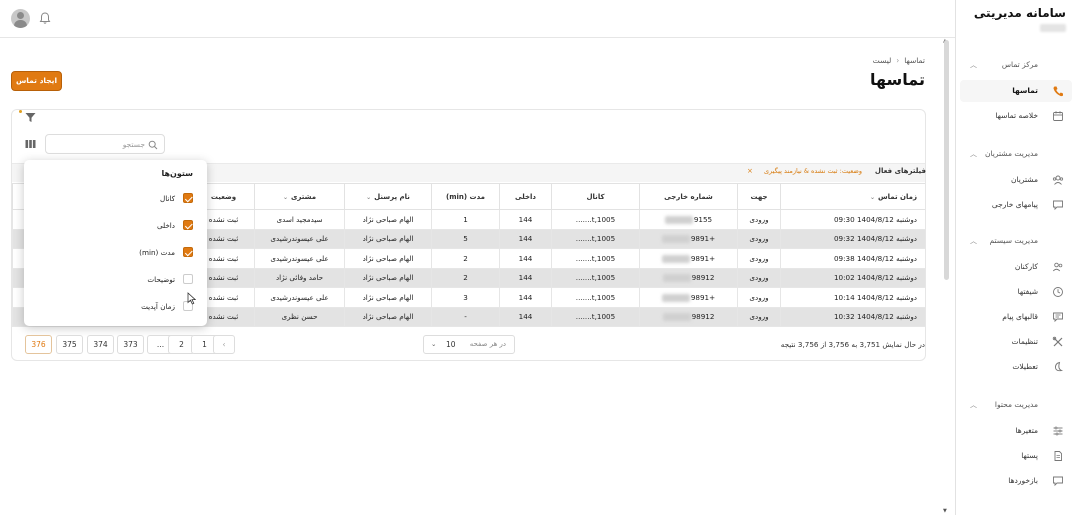  Describe the element at coordinates (1020, 316) in the screenshot. I see `sidebar-item-label: قالبهای پیام` at that location.